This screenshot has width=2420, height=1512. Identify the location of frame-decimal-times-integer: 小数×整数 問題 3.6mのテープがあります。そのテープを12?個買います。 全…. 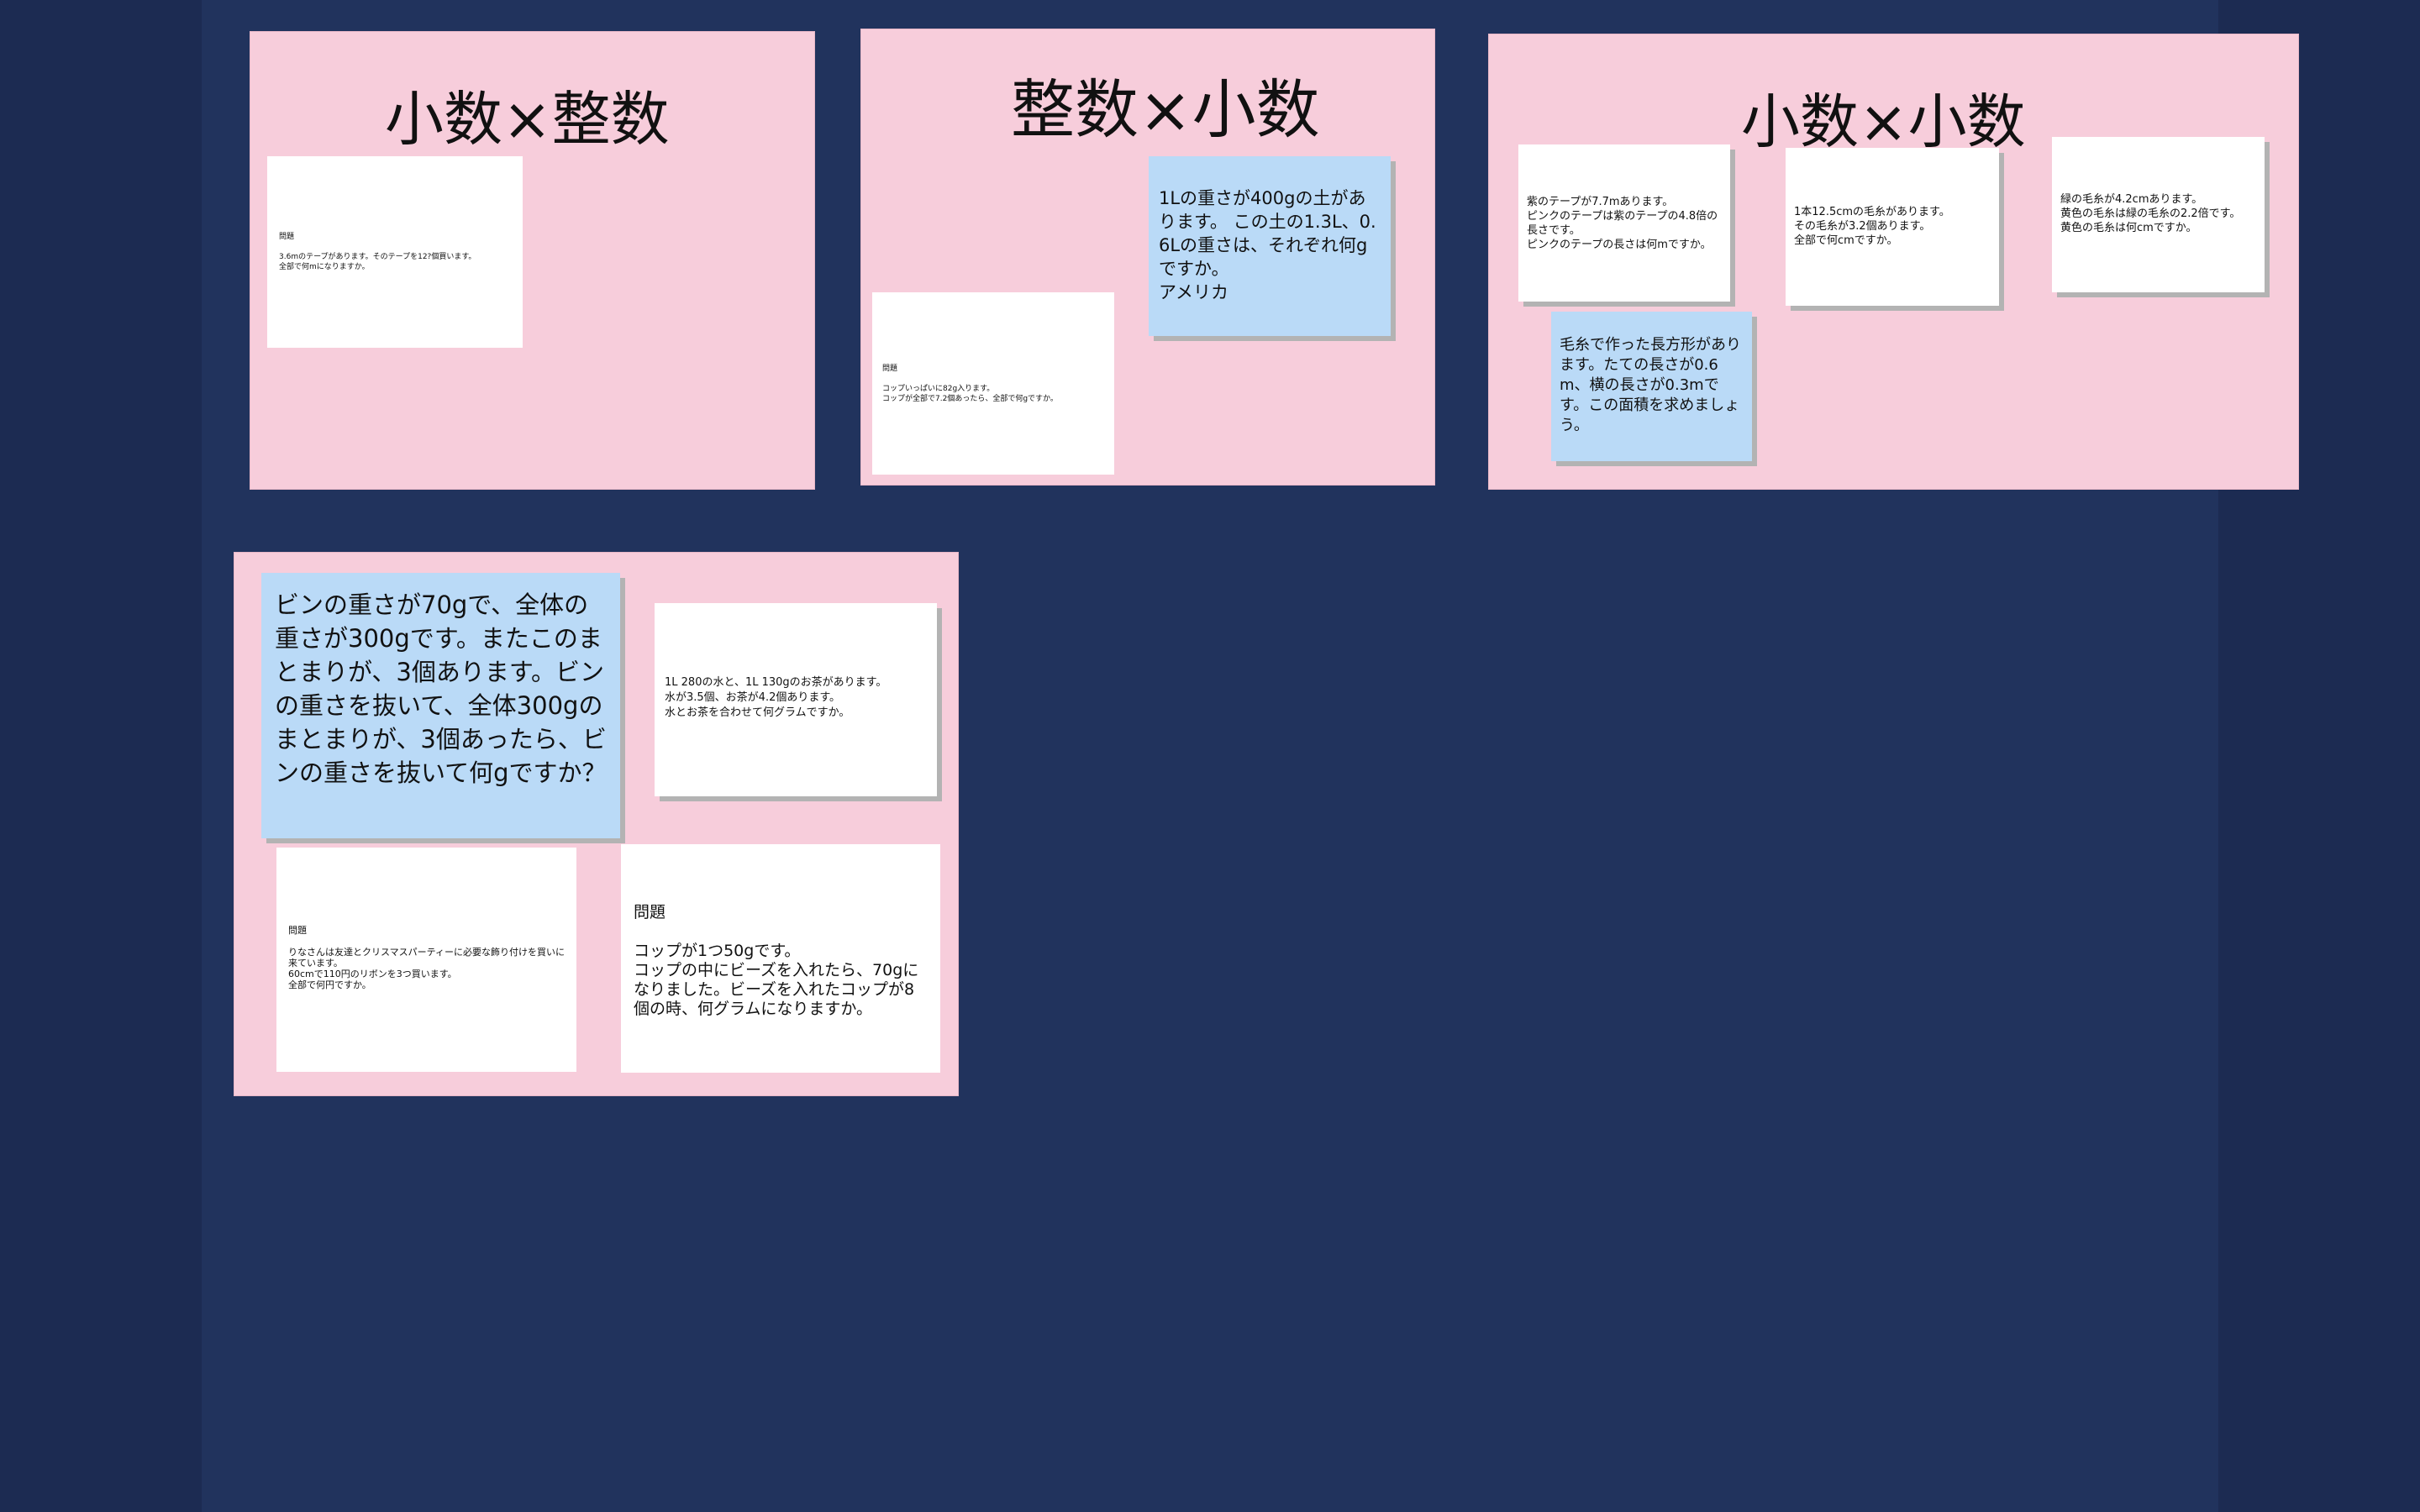
(532, 260).